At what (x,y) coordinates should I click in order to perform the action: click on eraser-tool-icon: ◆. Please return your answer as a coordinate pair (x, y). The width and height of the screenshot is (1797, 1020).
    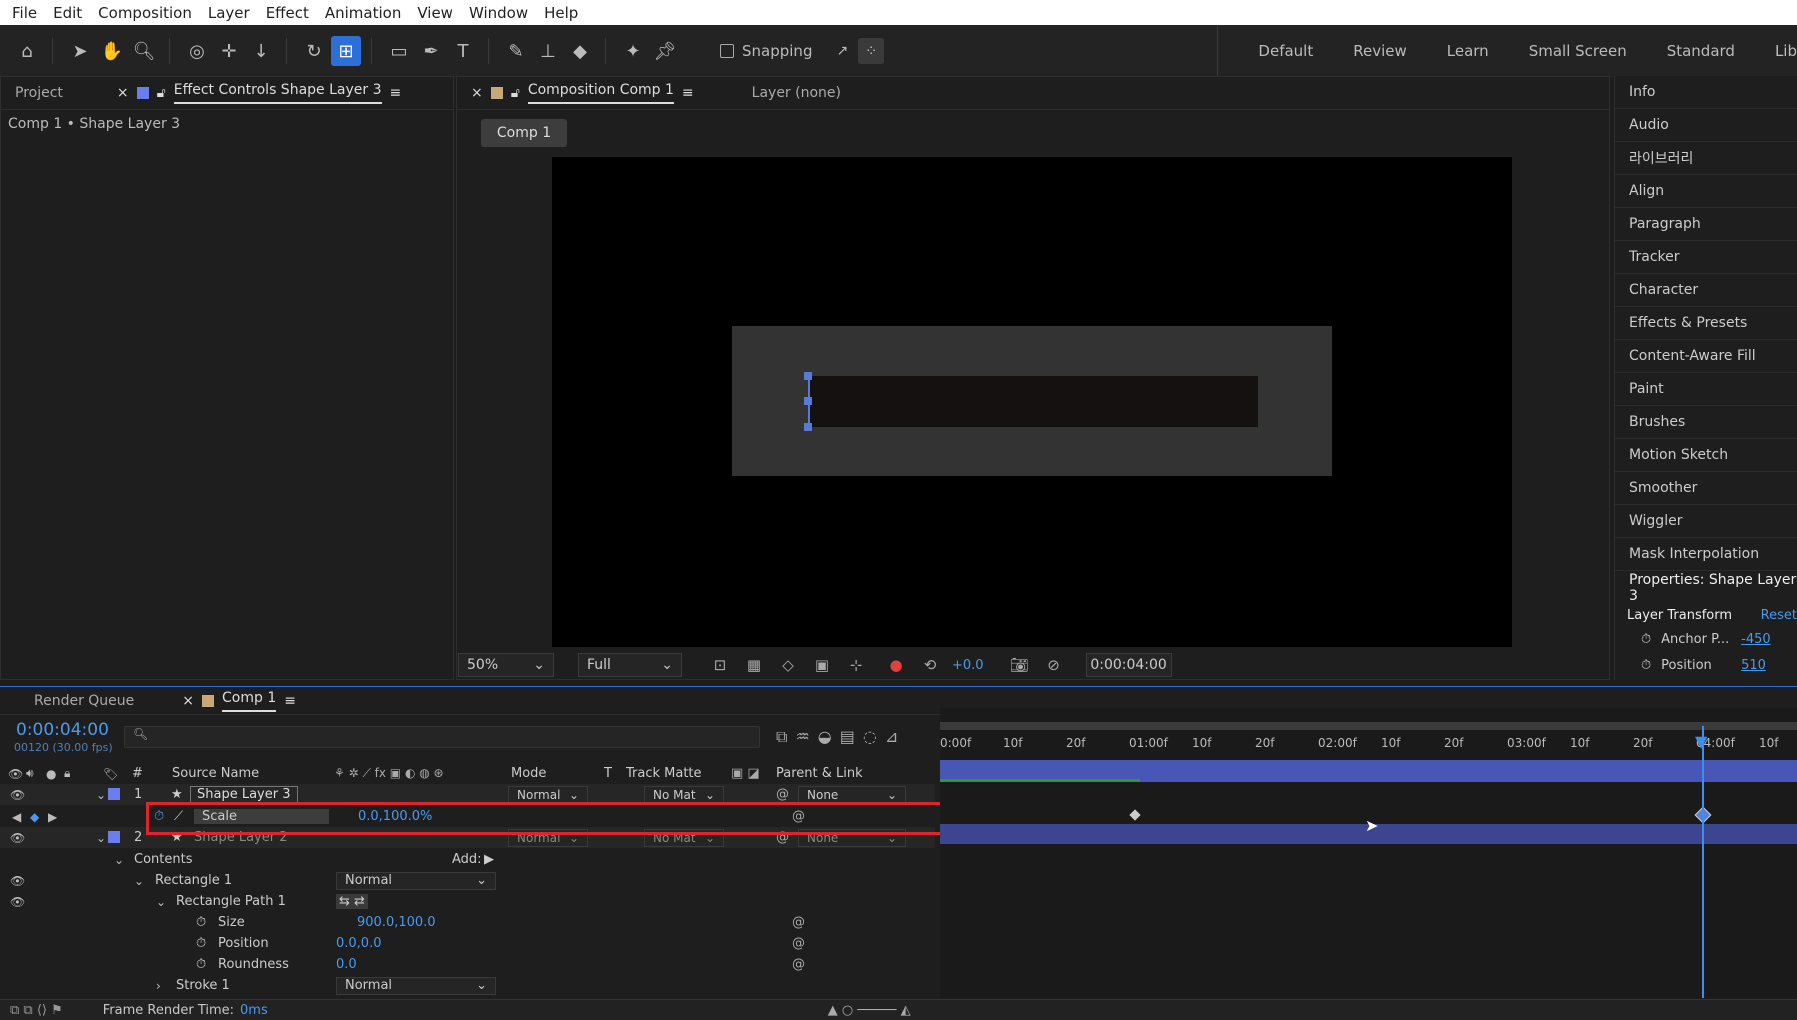
    Looking at the image, I should click on (580, 51).